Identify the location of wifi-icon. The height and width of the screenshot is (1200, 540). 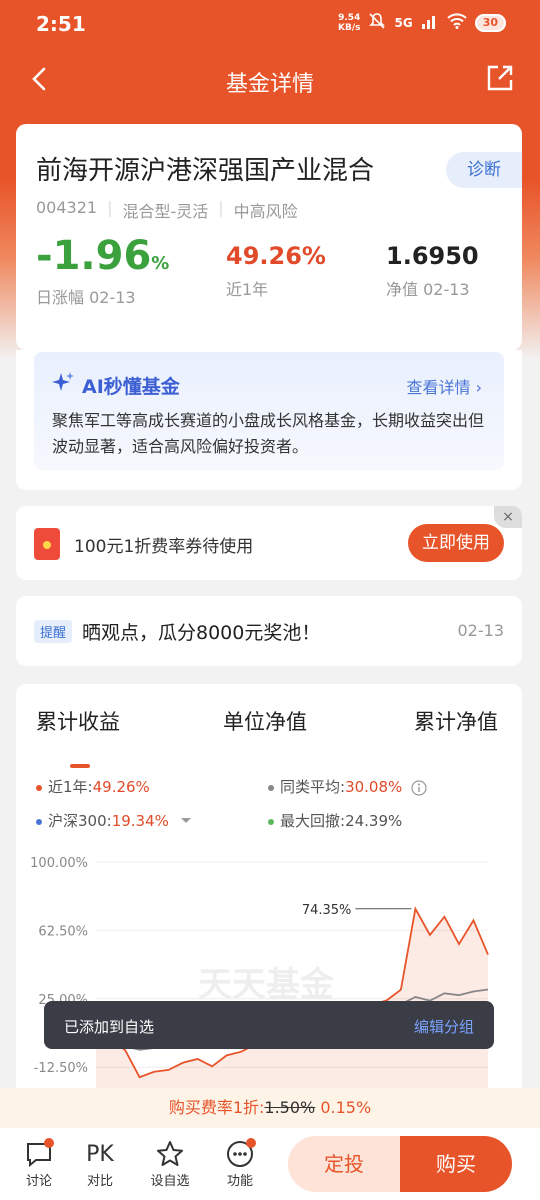
(456, 22).